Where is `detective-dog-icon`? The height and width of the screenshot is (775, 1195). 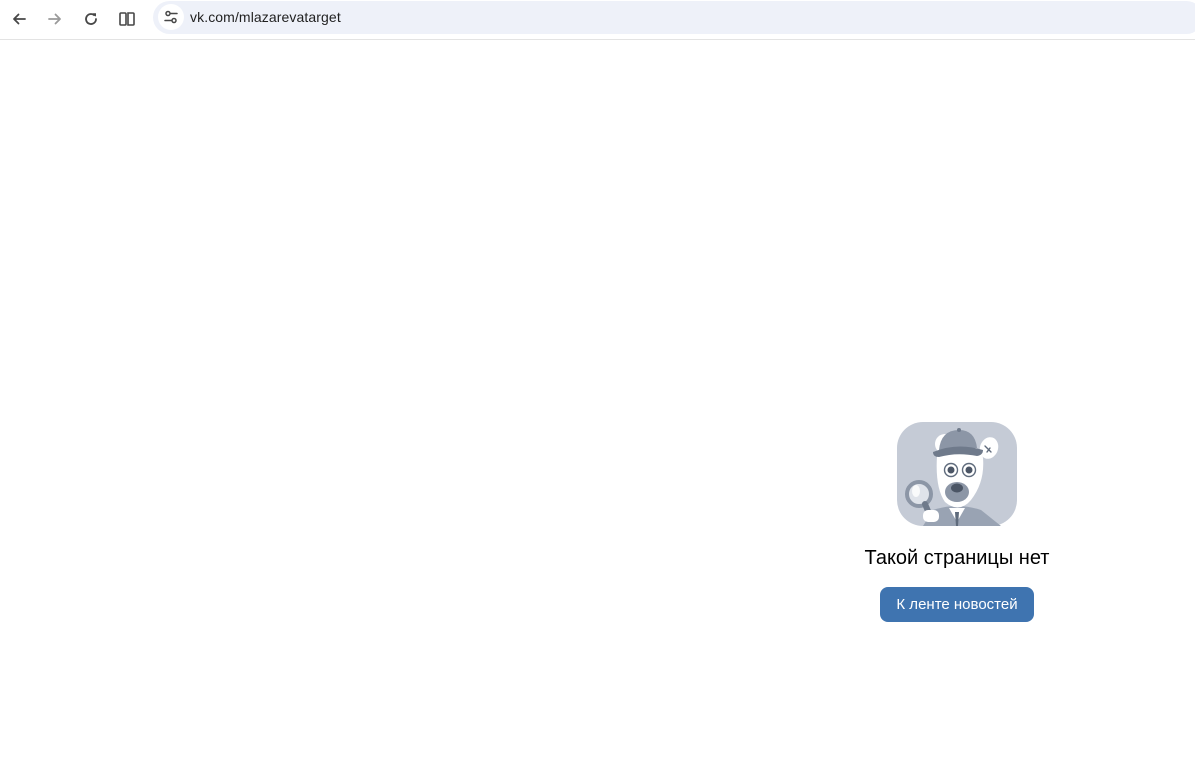 detective-dog-icon is located at coordinates (957, 474).